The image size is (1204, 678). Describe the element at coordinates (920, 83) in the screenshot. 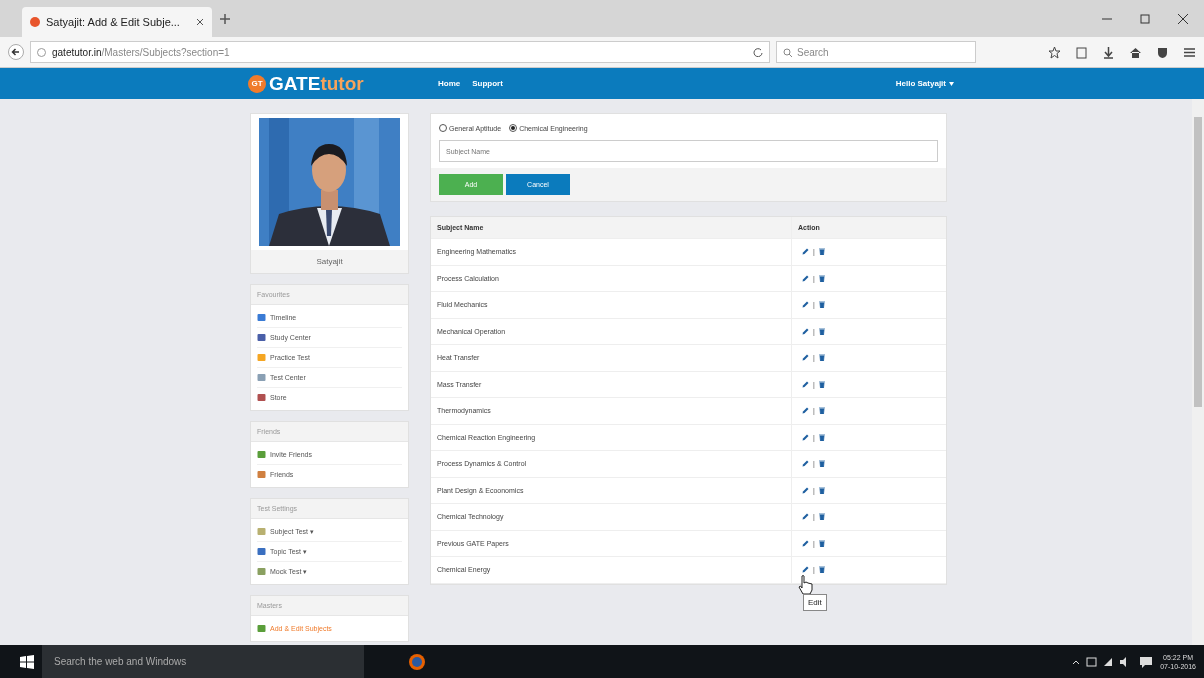

I see `user-menu: Hello Satyajit` at that location.